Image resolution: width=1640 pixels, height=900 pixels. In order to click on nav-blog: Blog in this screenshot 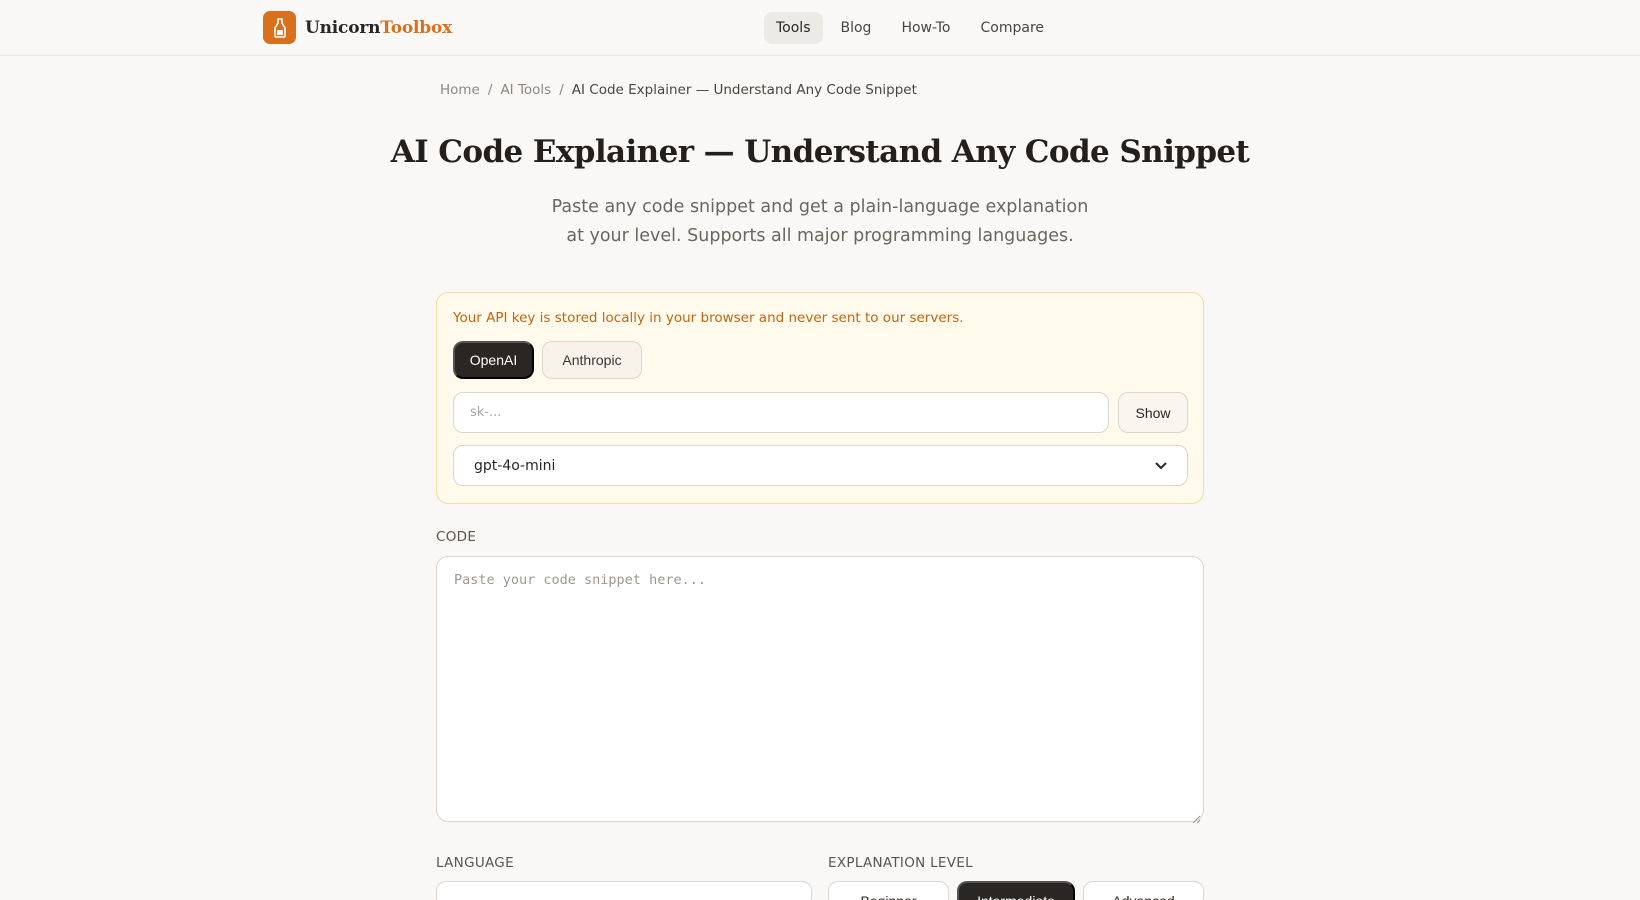, I will do `click(856, 28)`.